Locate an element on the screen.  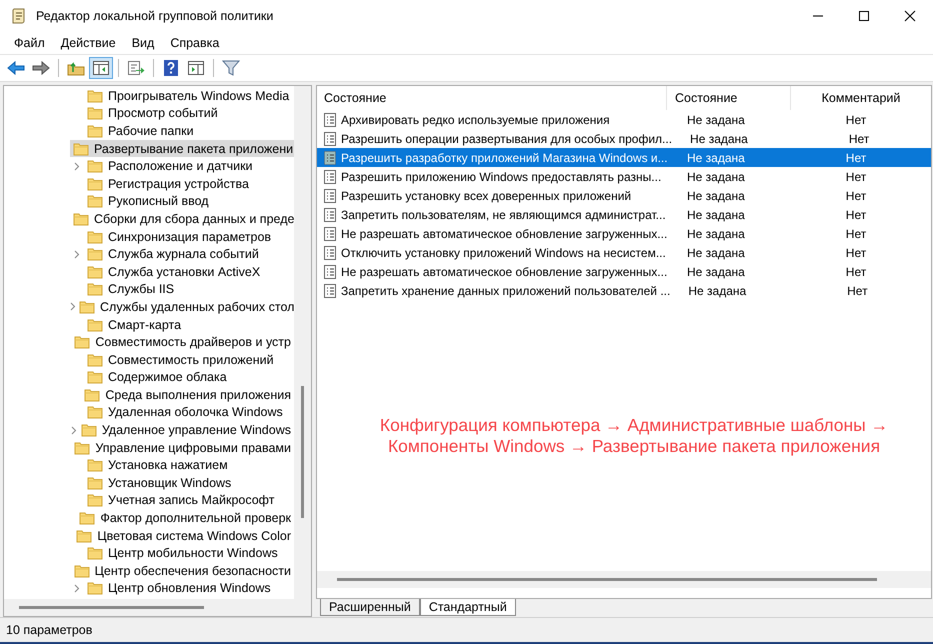
tree-item: Расположение и датчики is located at coordinates (189, 166).